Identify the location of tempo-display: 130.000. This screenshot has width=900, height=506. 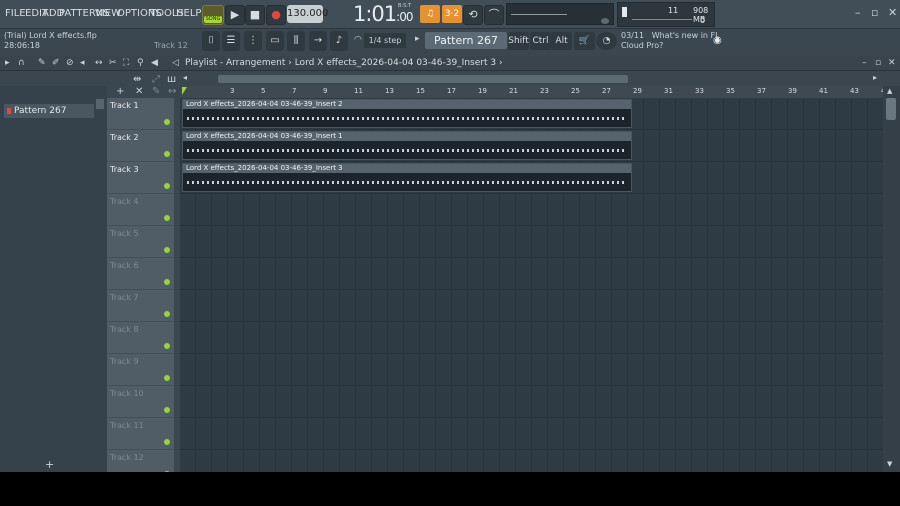
(307, 14).